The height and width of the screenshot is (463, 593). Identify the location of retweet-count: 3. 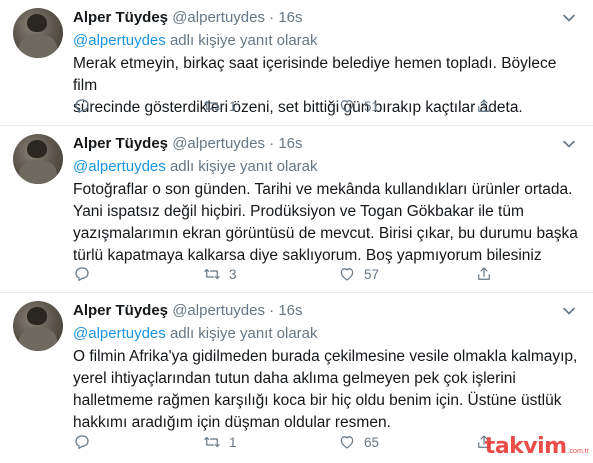
(233, 274).